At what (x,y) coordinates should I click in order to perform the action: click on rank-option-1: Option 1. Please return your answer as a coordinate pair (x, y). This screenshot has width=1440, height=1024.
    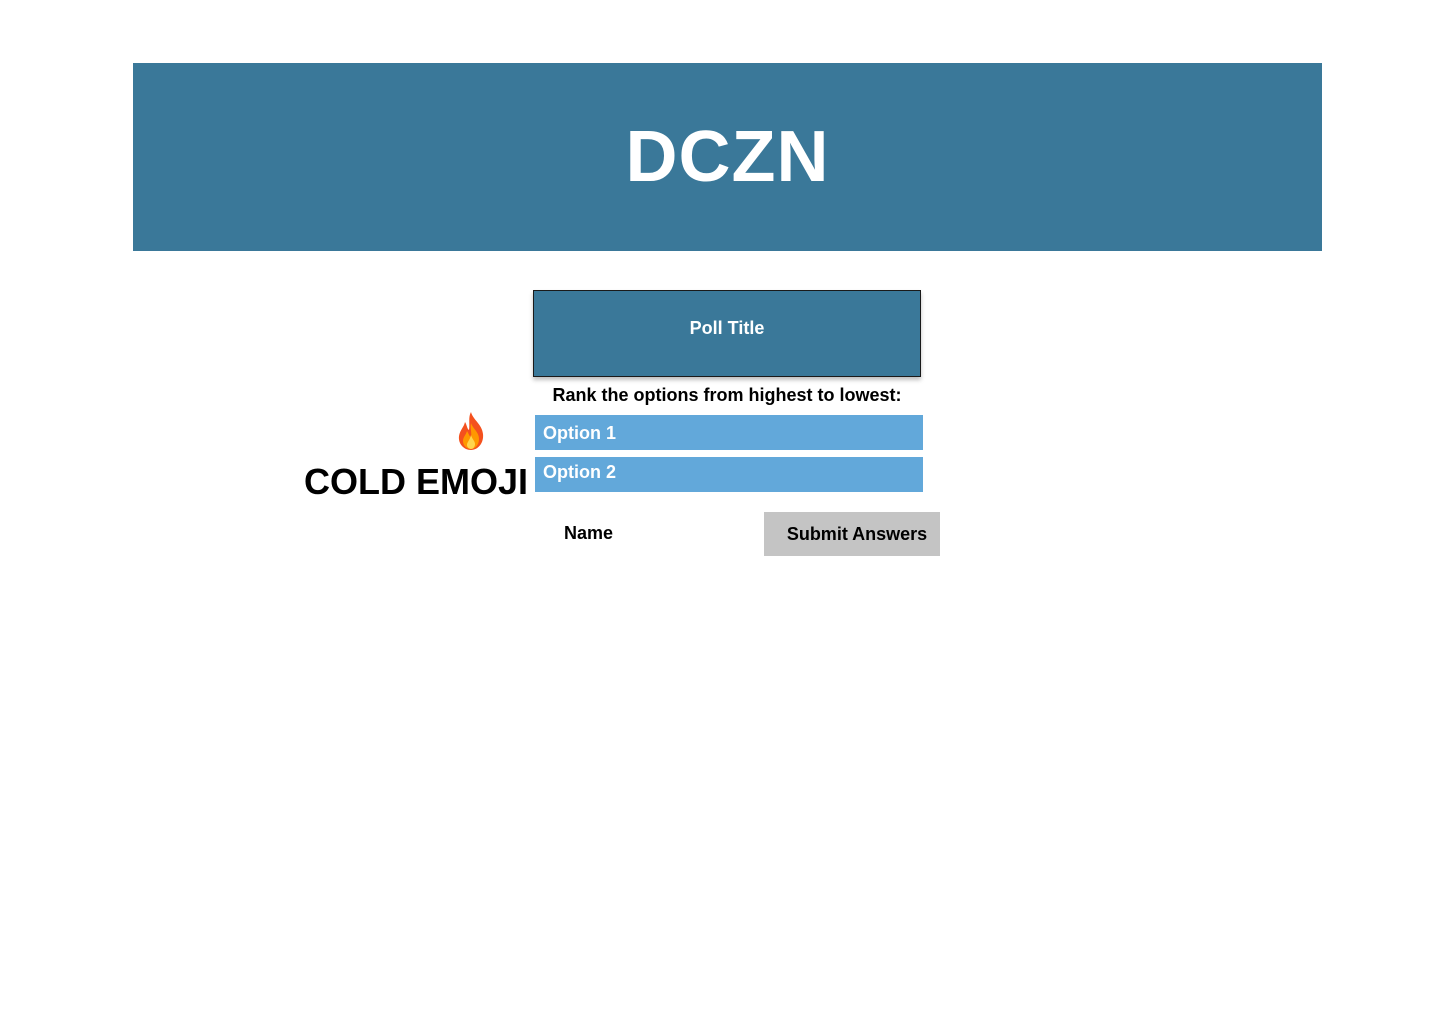
    Looking at the image, I should click on (729, 432).